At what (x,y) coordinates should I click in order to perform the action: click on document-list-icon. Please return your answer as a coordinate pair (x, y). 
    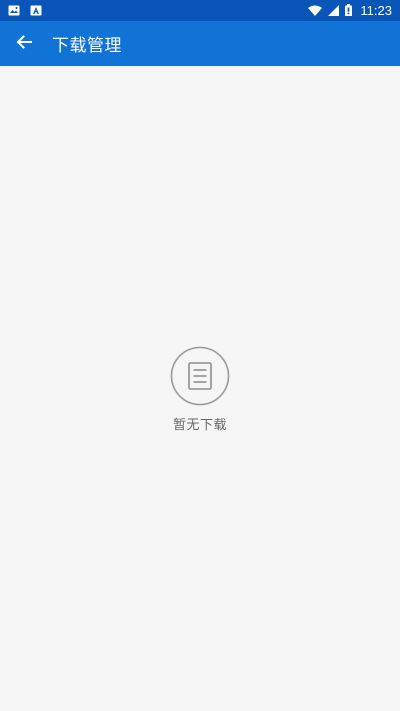
    Looking at the image, I should click on (200, 376).